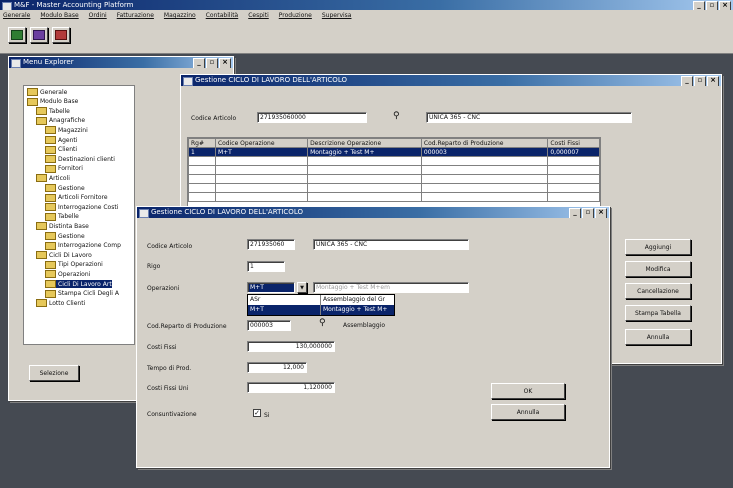 The image size is (733, 488). Describe the element at coordinates (658, 247) in the screenshot. I see `add-button: Aggiungi` at that location.